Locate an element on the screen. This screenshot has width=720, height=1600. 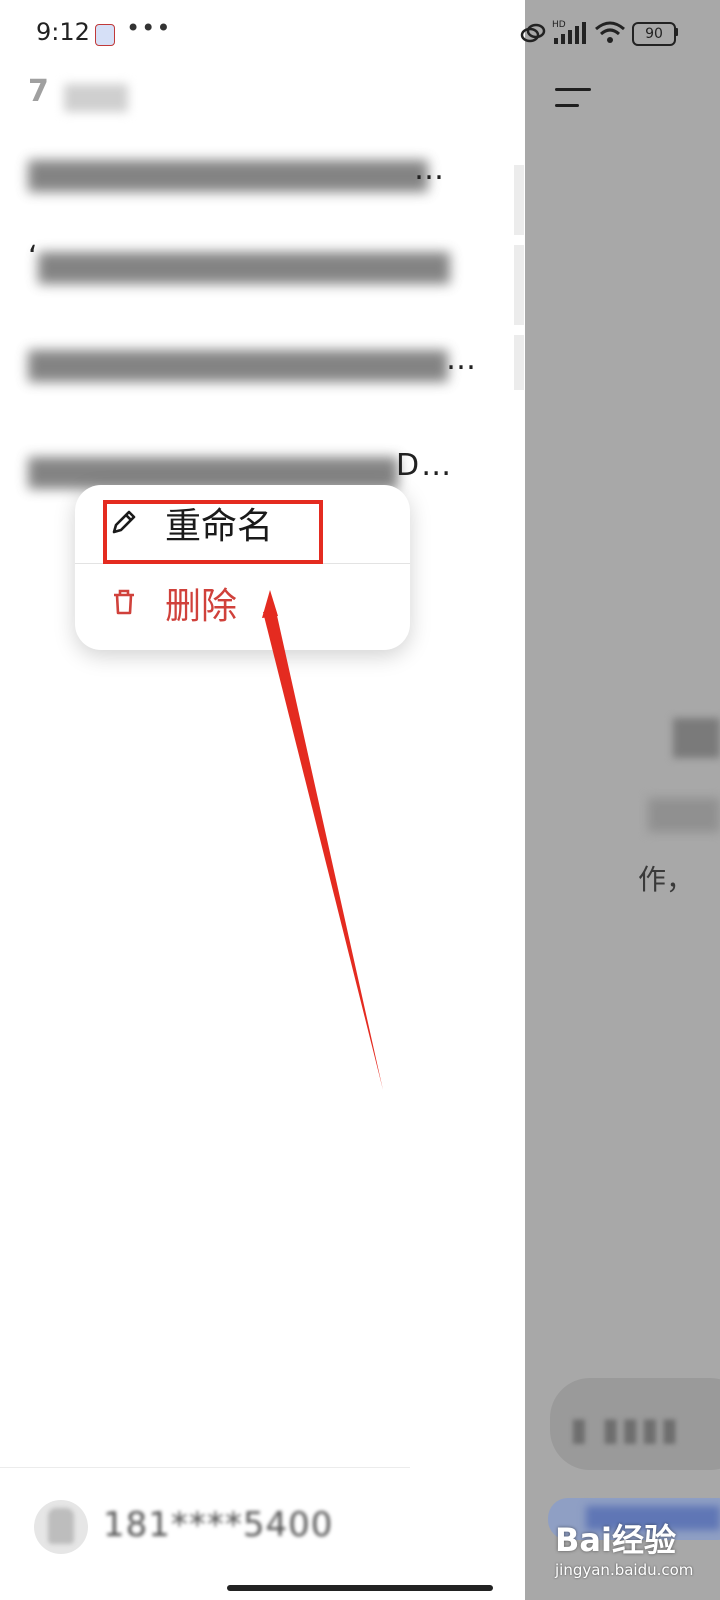
signal-hd-icon: HD is located at coordinates (569, 32).